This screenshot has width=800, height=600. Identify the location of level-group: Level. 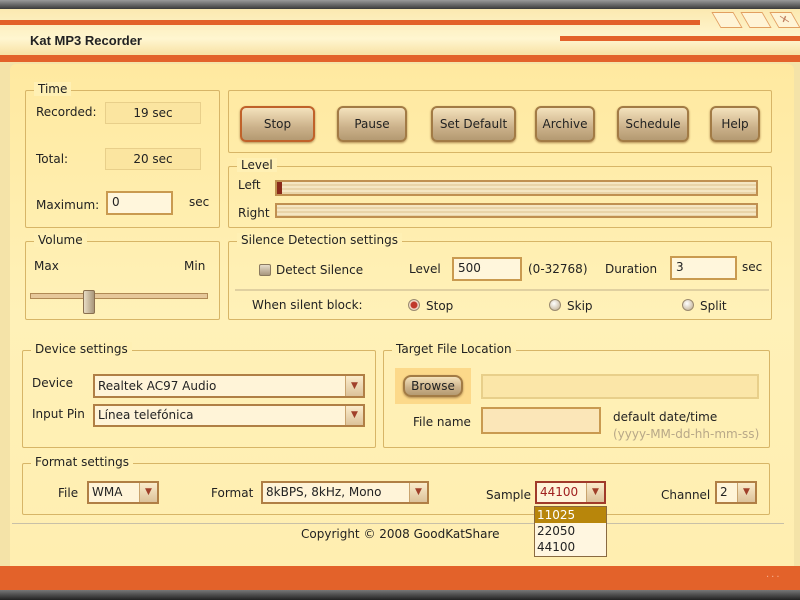
(500, 193).